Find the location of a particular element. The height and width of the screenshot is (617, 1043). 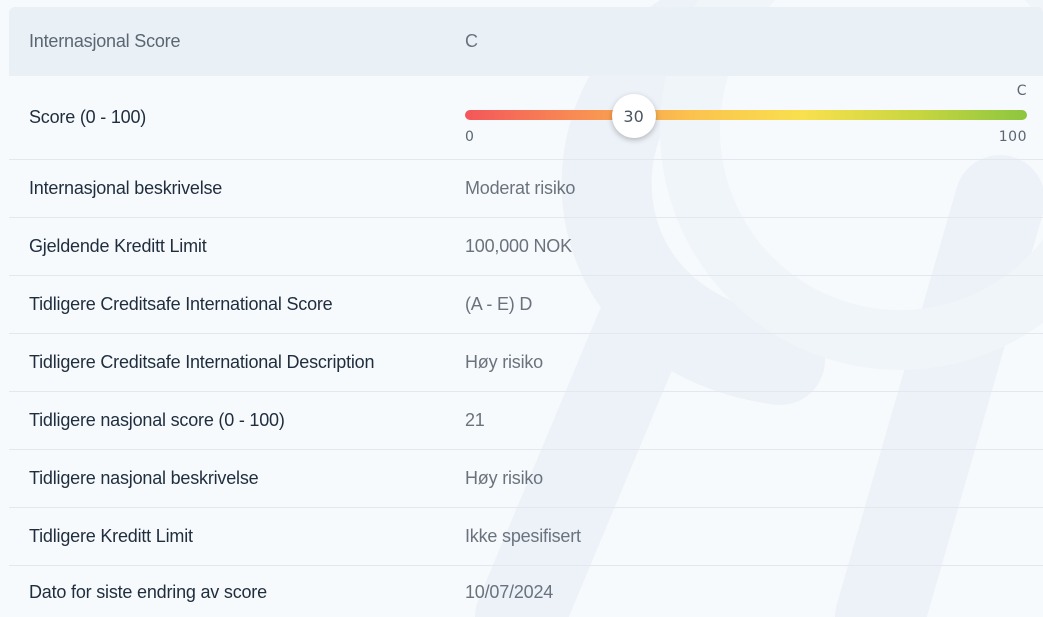

score-slider-row: Score (0 - 100) C 30 0 100 is located at coordinates (526, 118).